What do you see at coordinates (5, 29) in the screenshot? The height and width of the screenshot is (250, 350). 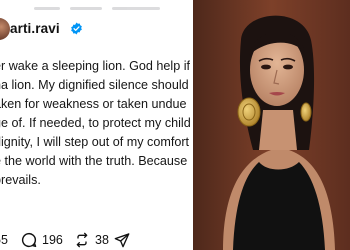 I see `avatar` at bounding box center [5, 29].